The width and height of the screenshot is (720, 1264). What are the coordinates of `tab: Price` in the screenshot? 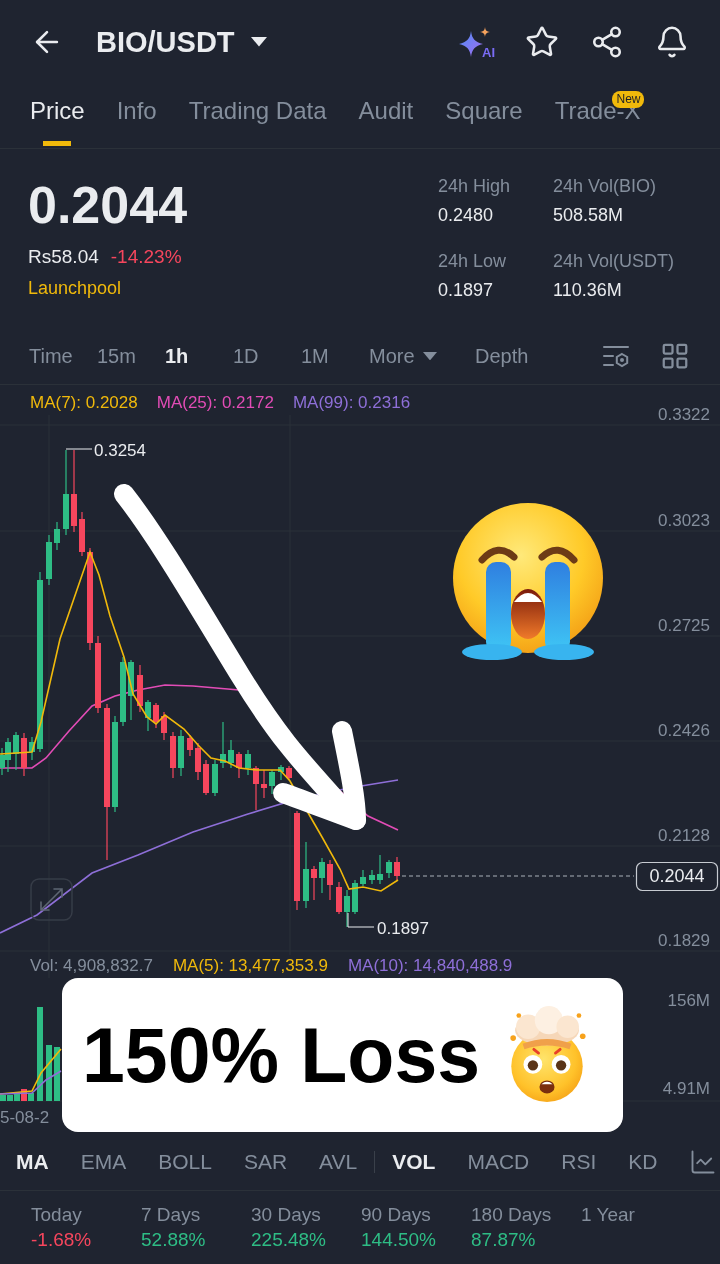 It's located at (57, 116).